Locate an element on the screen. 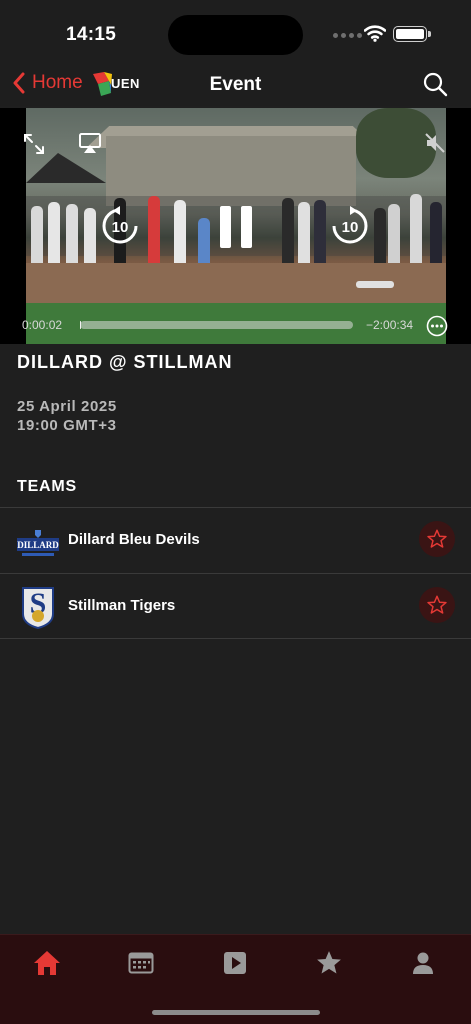 The image size is (471, 1024). rewind-10-icon: 10 is located at coordinates (120, 226).